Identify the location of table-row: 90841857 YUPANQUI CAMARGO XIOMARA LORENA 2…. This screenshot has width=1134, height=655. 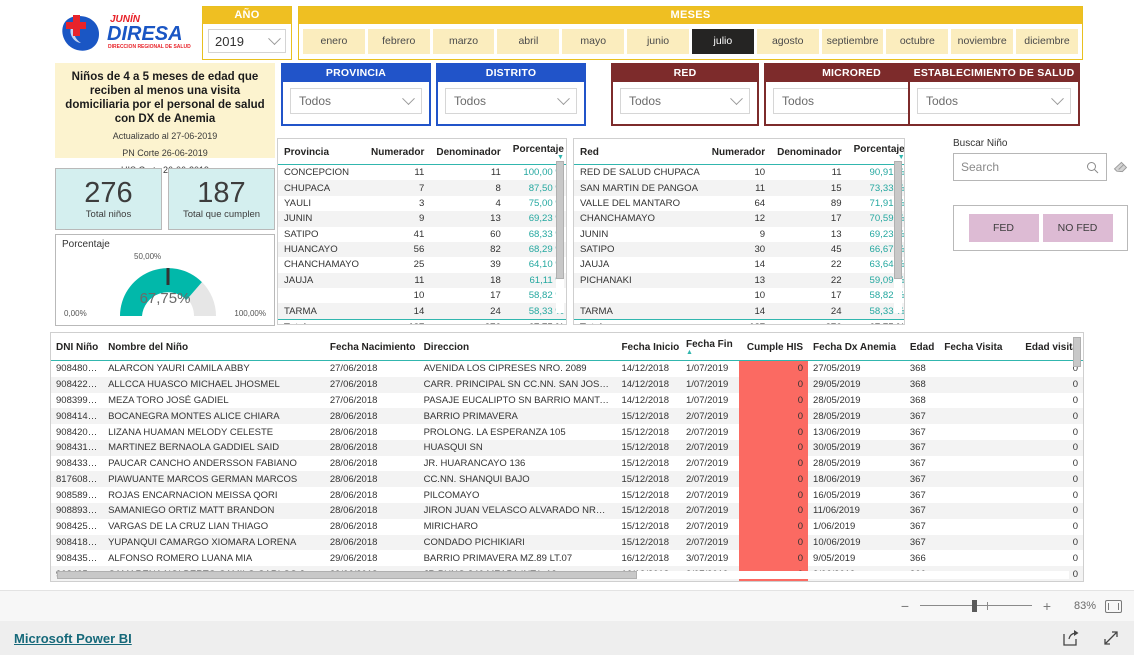
(567, 542).